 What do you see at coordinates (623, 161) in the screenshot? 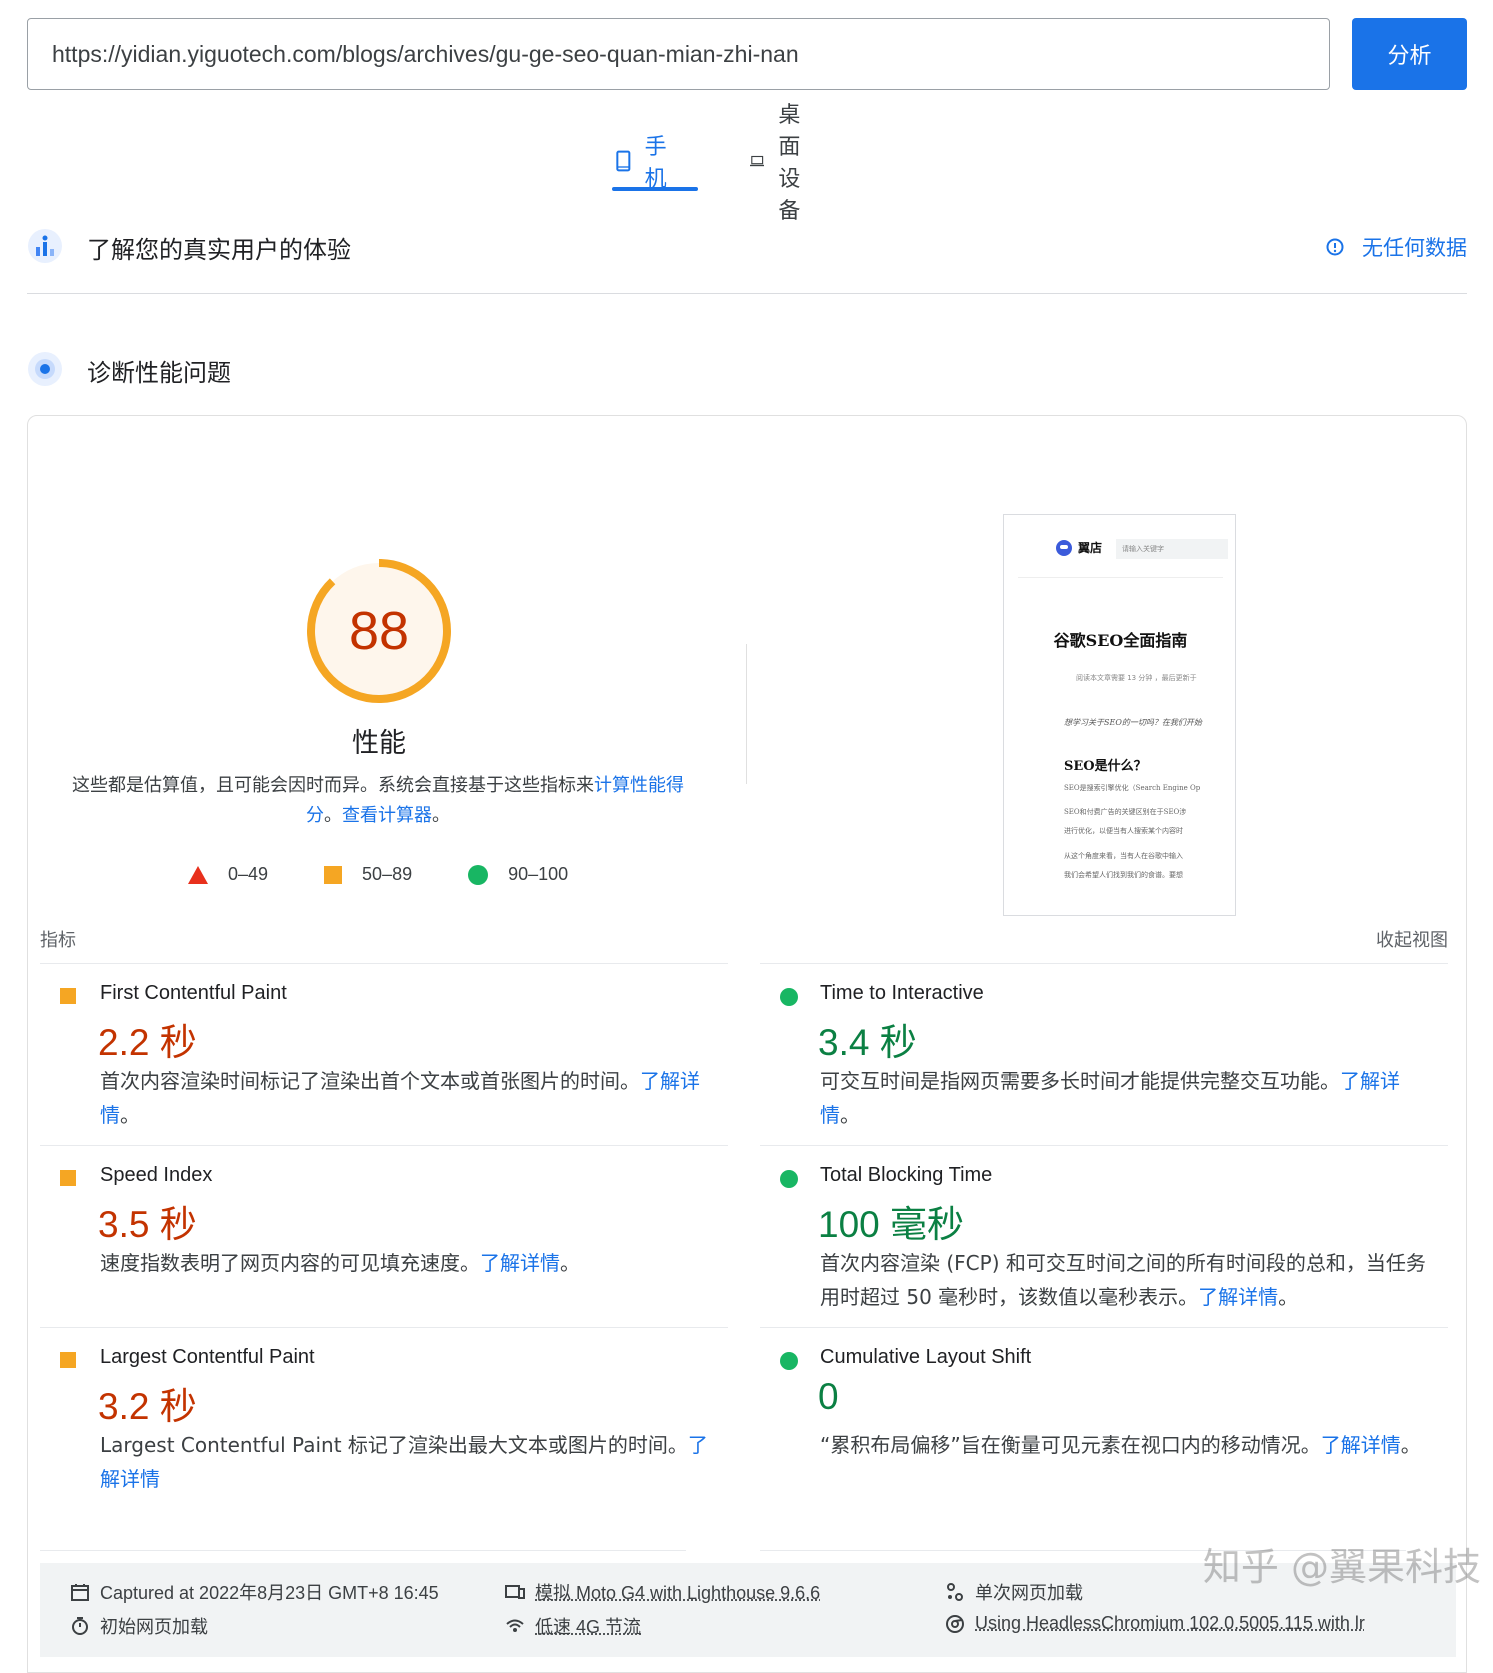
I see `mobile-phone-icon` at bounding box center [623, 161].